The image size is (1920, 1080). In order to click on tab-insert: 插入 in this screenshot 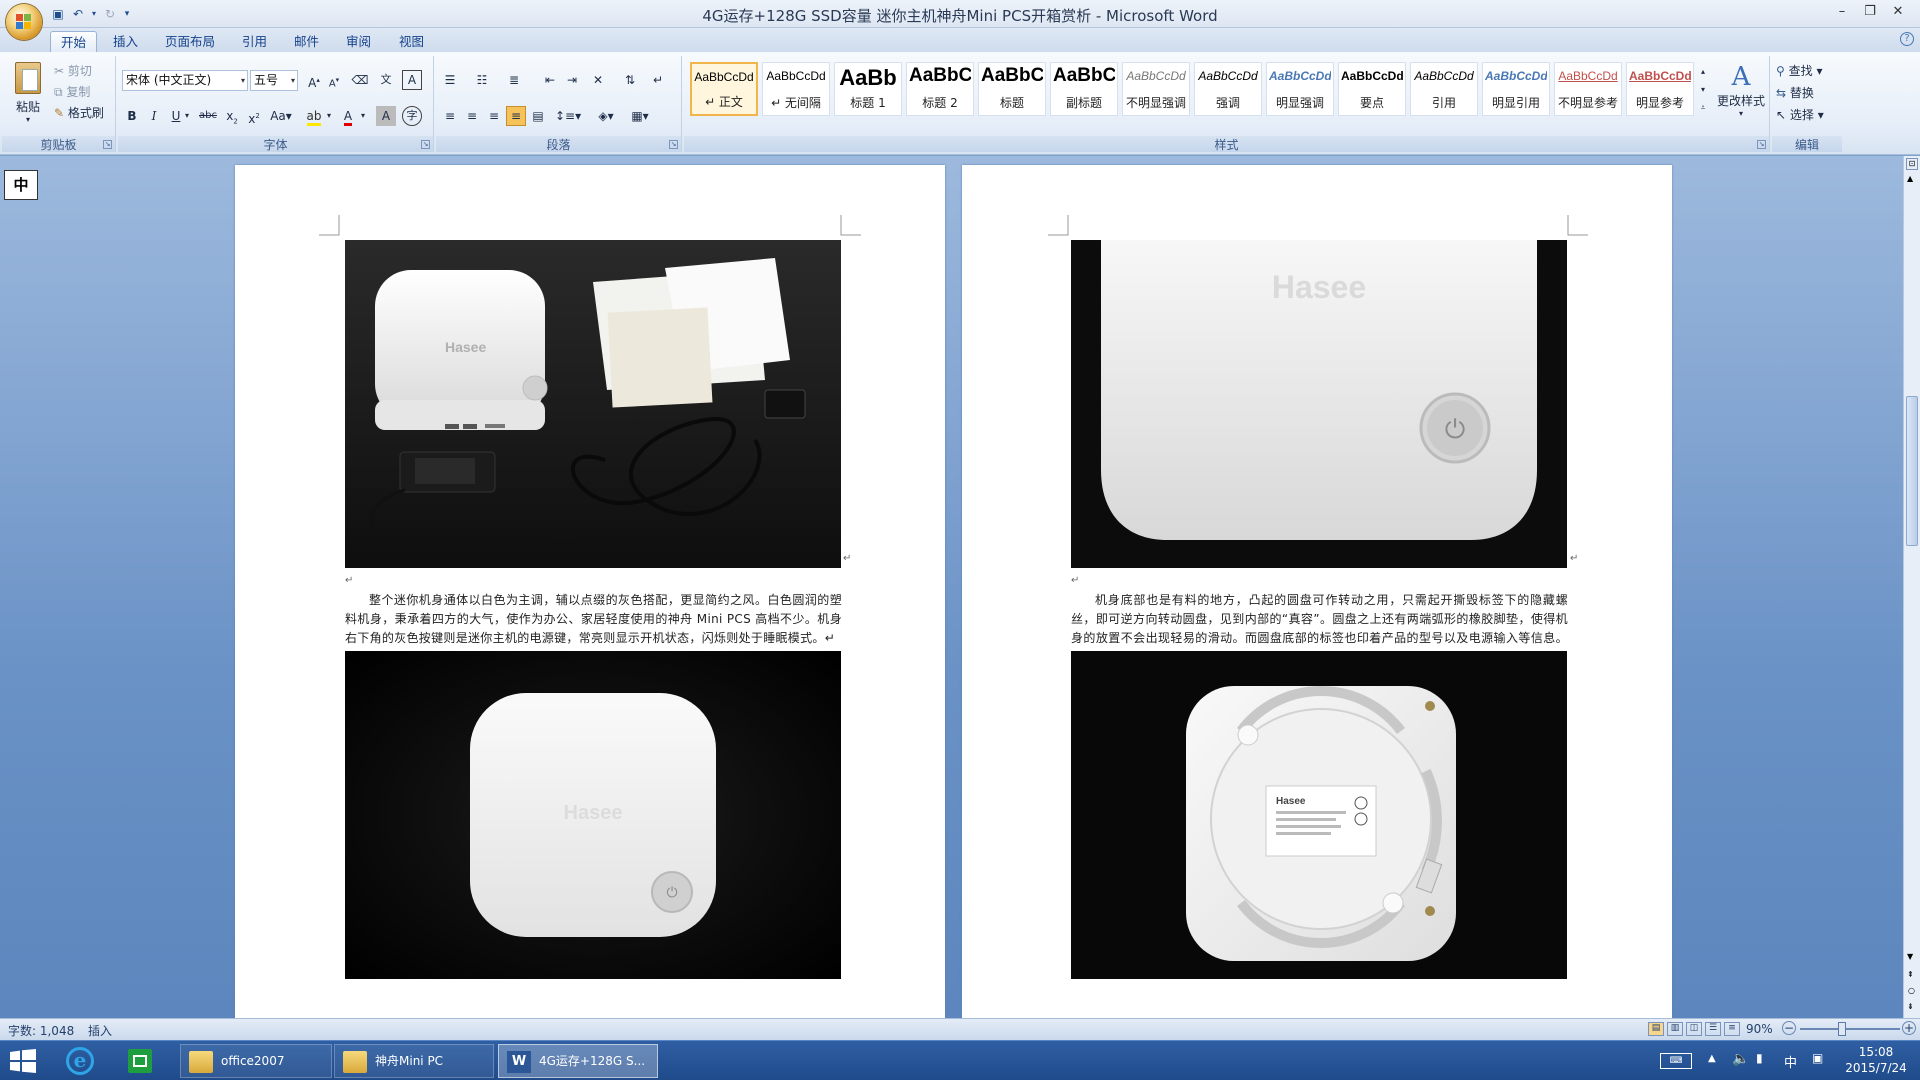, I will do `click(125, 41)`.